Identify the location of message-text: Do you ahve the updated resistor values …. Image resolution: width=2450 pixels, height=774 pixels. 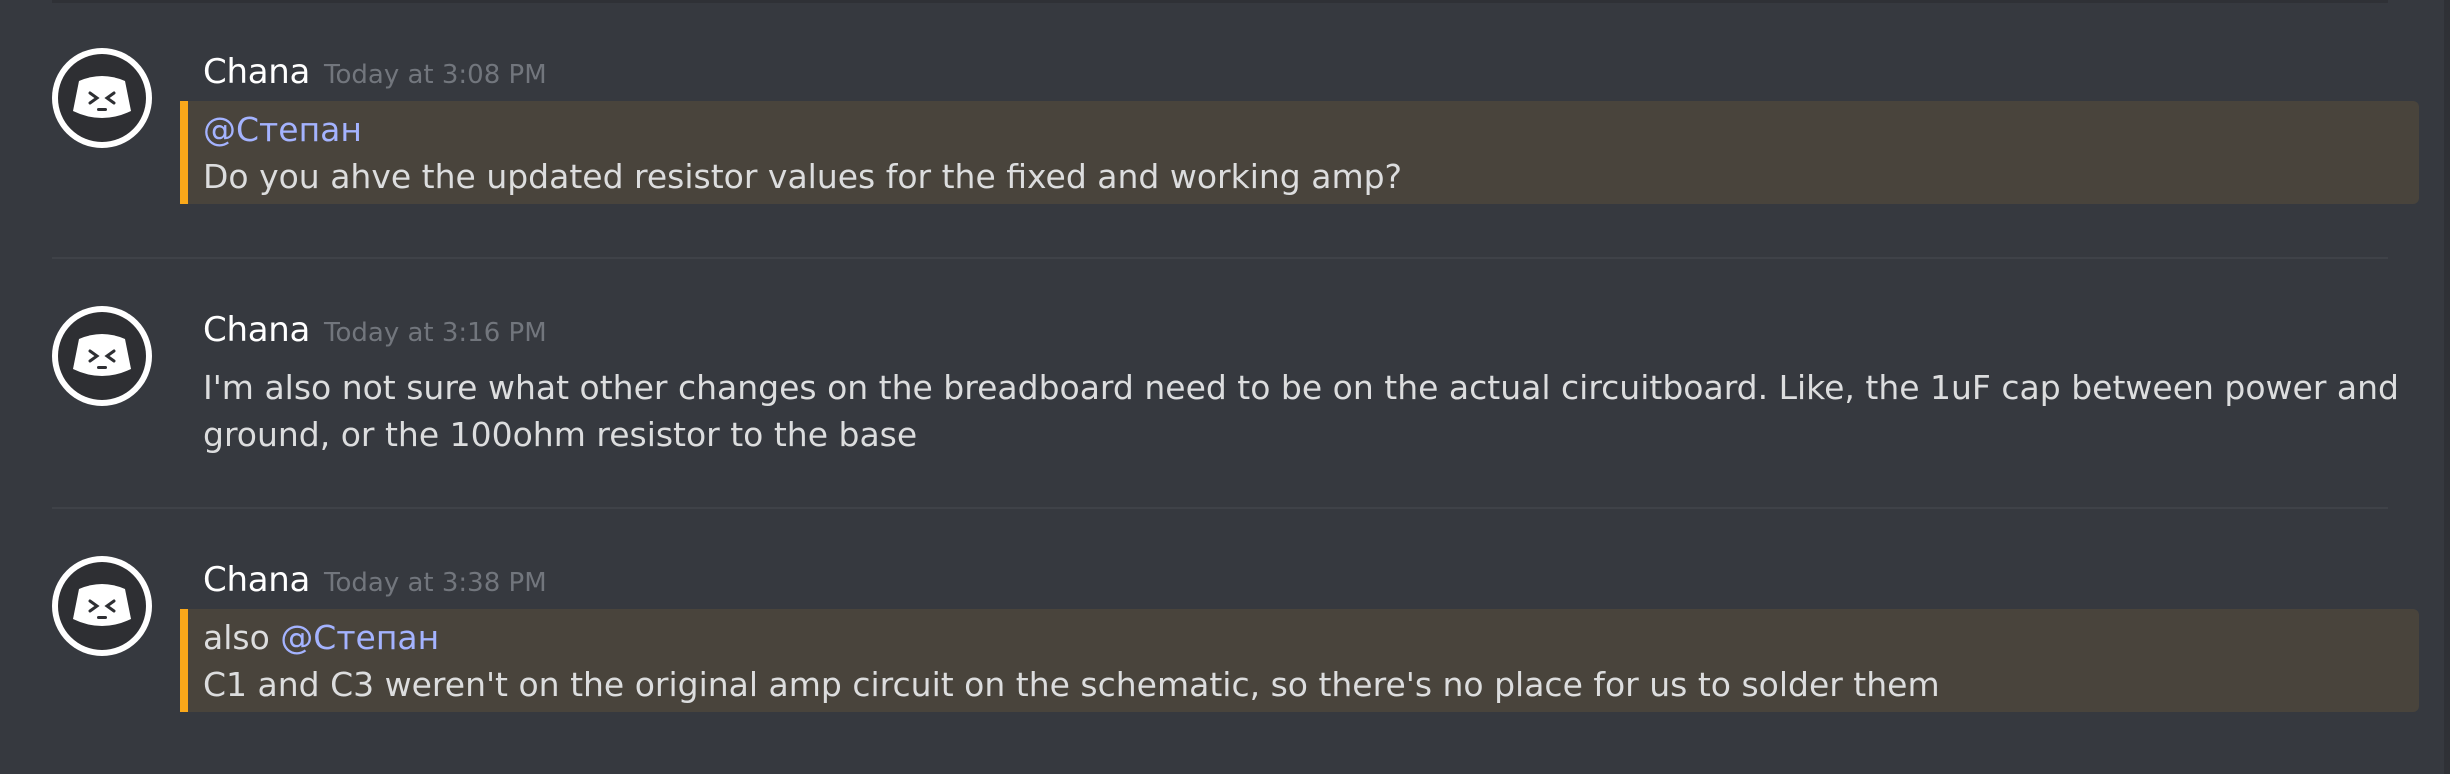
(803, 176).